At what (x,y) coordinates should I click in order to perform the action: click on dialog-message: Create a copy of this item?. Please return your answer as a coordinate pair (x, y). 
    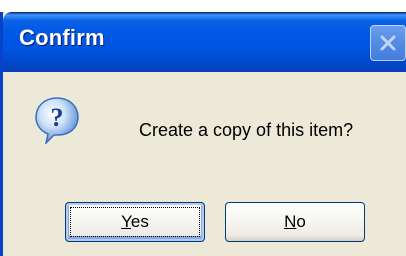
    Looking at the image, I should click on (246, 130).